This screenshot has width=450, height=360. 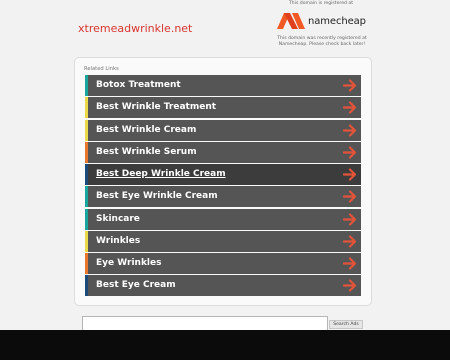 What do you see at coordinates (118, 240) in the screenshot?
I see `related-link-label: Wrinkles` at bounding box center [118, 240].